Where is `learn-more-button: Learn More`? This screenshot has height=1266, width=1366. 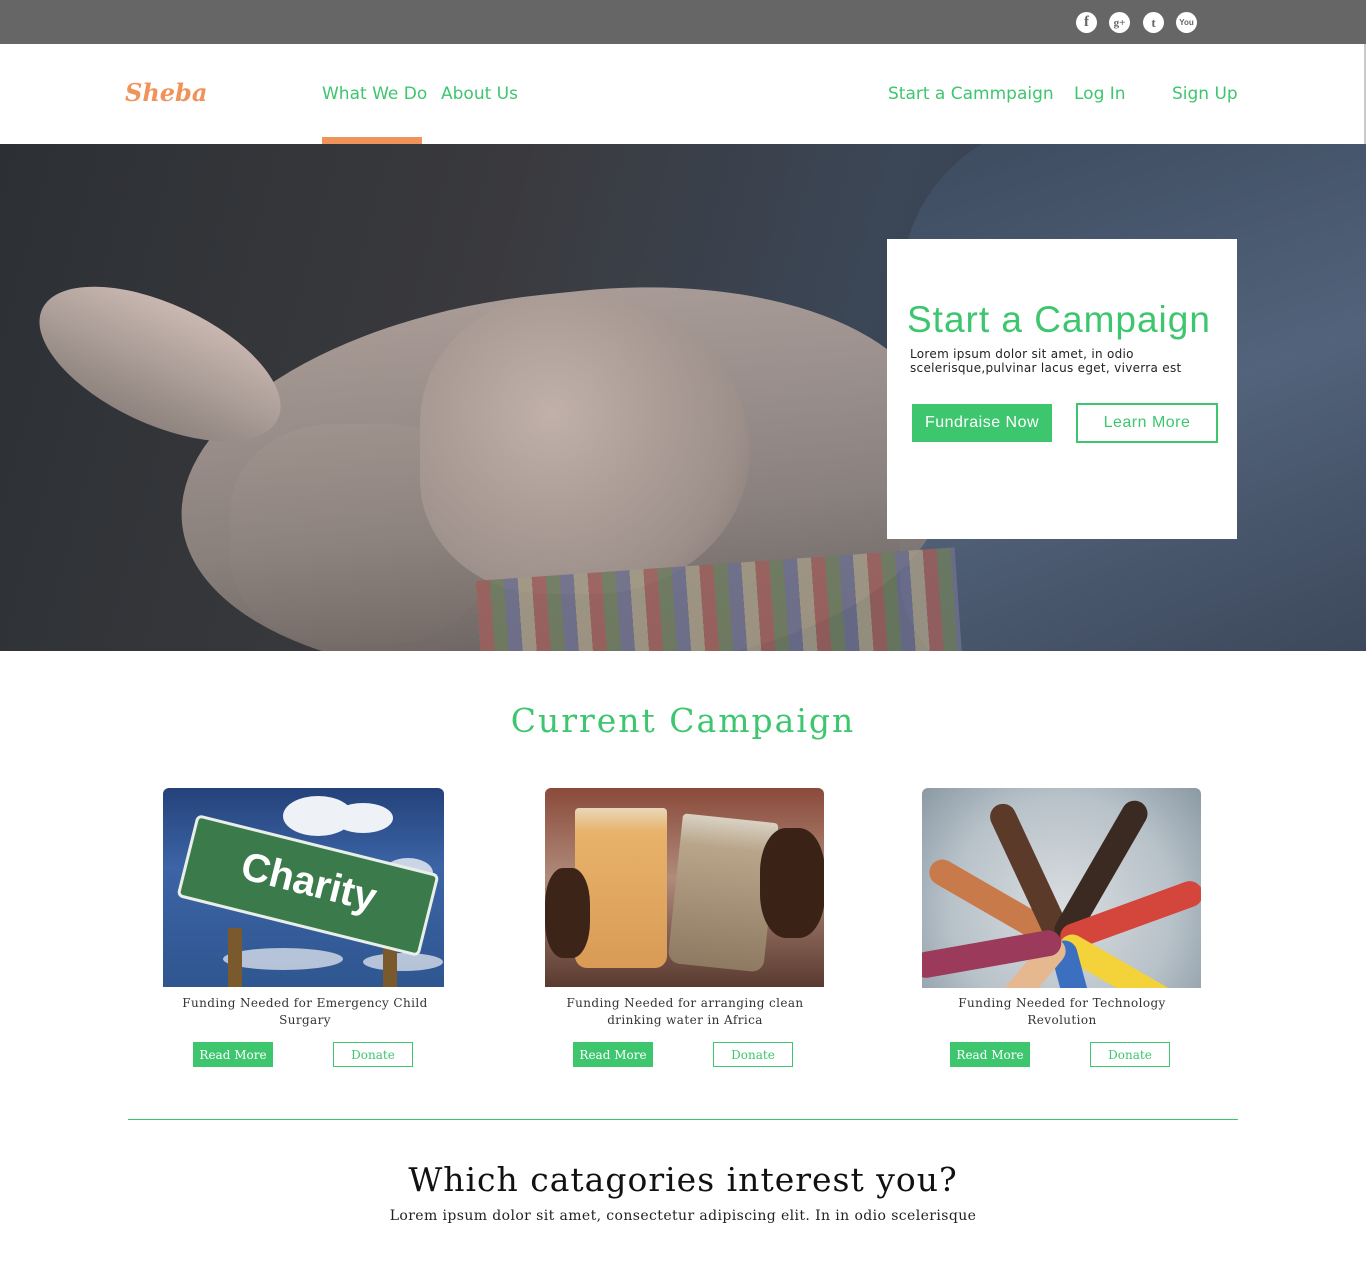 learn-more-button: Learn More is located at coordinates (1147, 423).